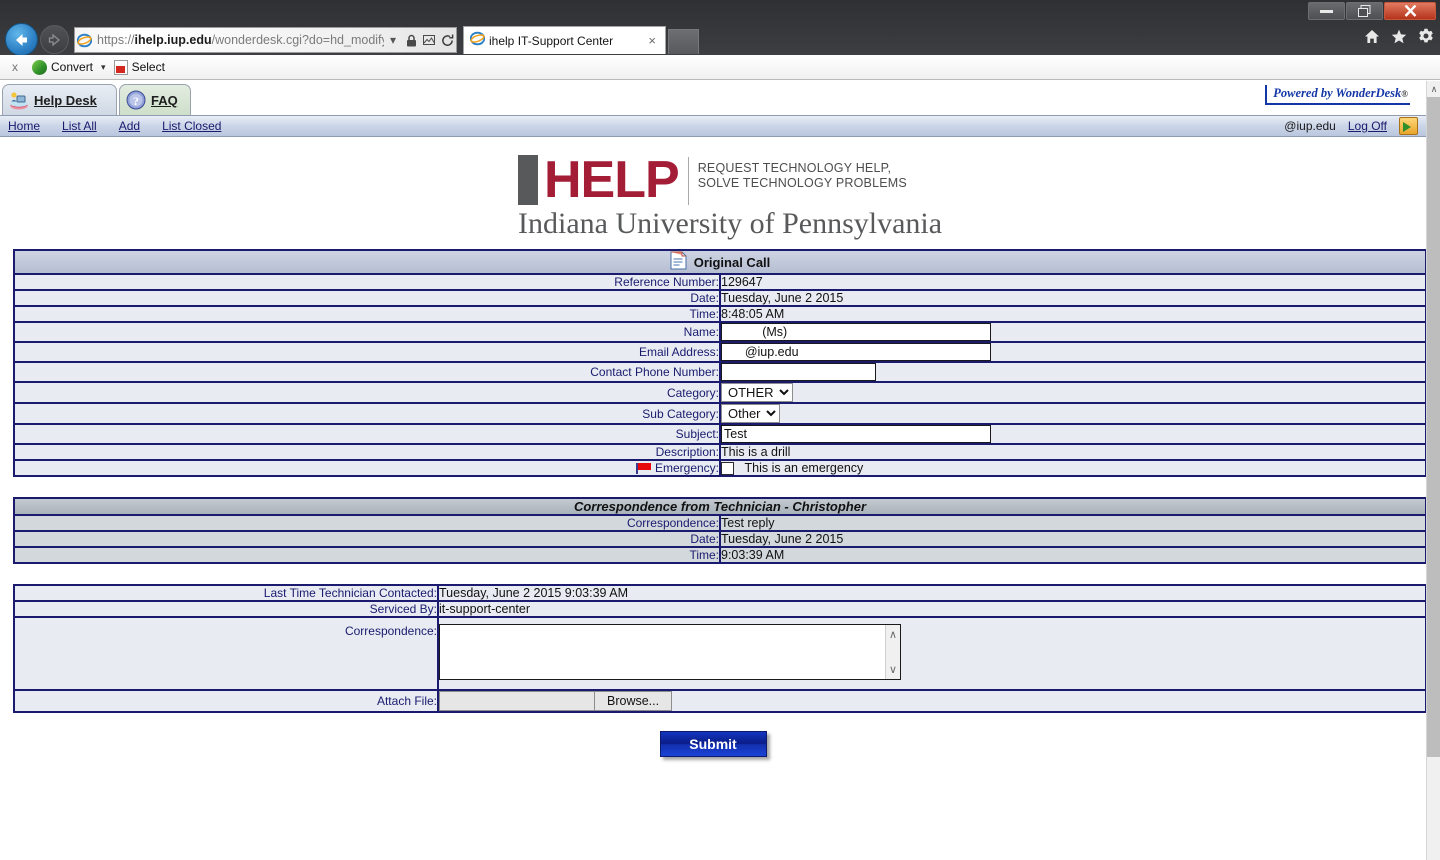 The width and height of the screenshot is (1440, 860). Describe the element at coordinates (643, 469) in the screenshot. I see `emergency-flag-icon` at that location.